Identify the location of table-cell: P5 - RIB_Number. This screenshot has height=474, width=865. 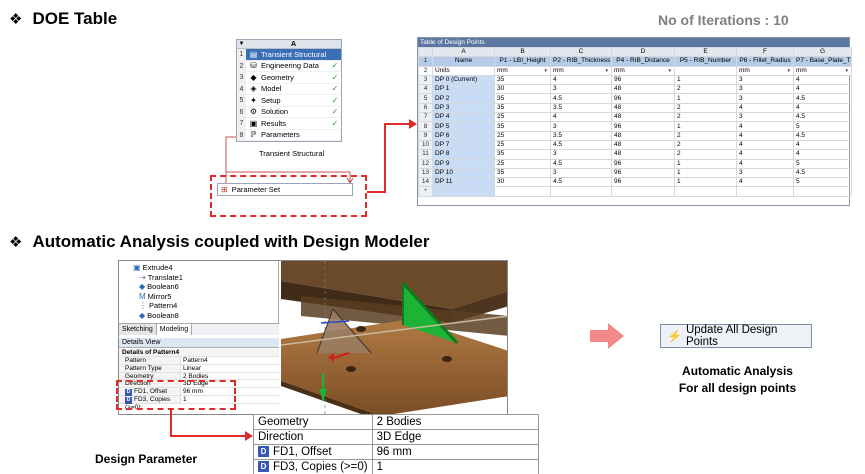
(705, 61).